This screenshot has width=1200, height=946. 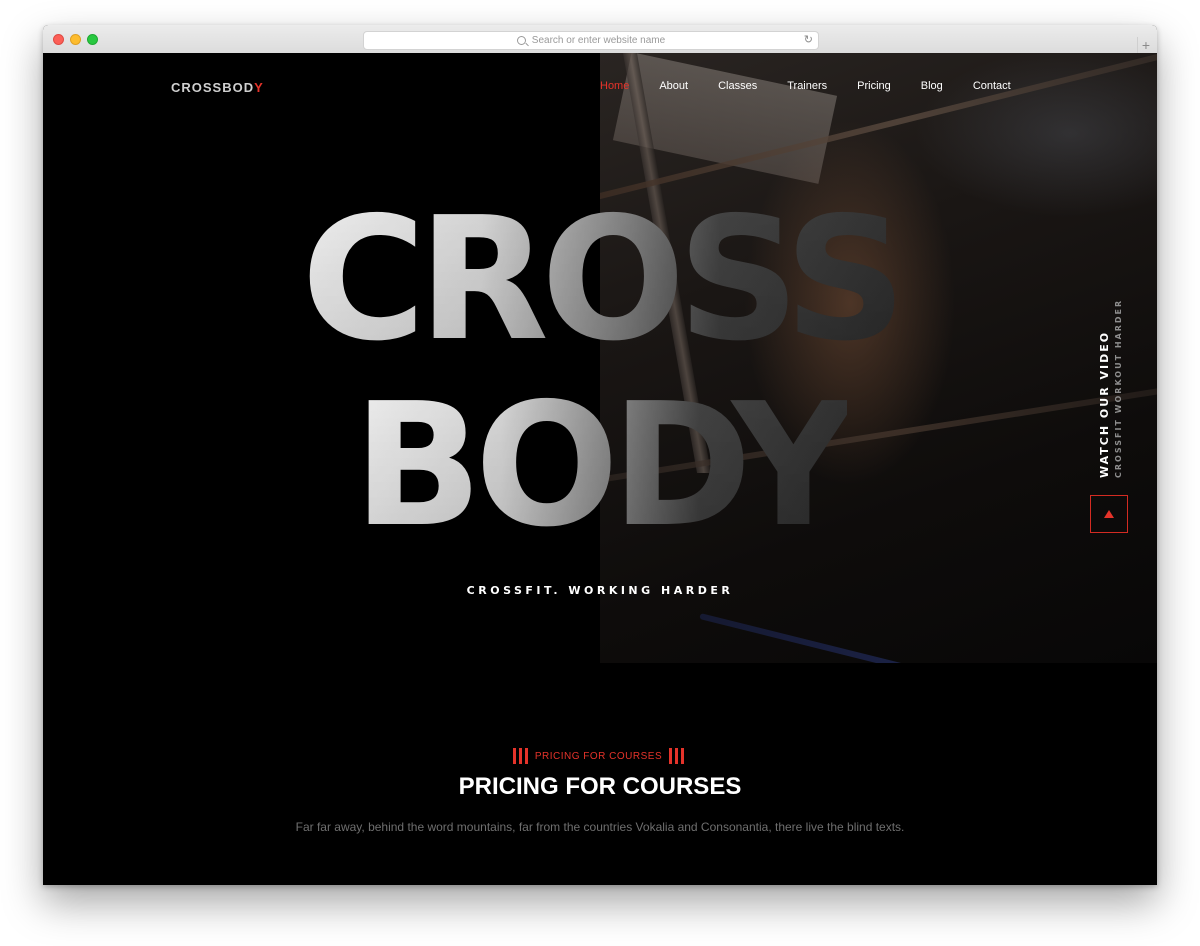 I want to click on address-bar-placeholder: Search or enter website name, so click(x=598, y=40).